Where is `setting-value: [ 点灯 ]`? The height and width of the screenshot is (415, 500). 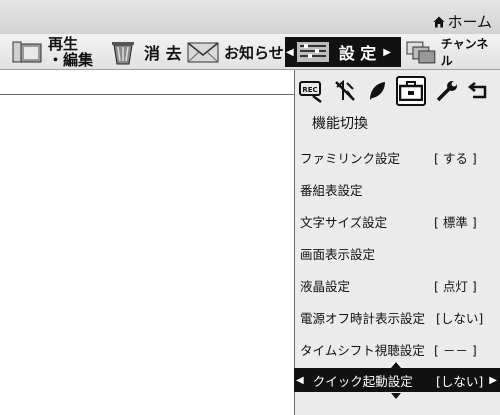
setting-value: [ 点灯 ] is located at coordinates (455, 286).